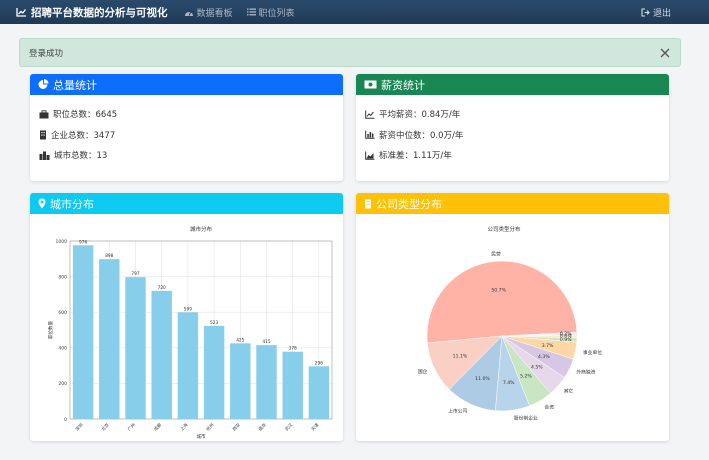 The height and width of the screenshot is (460, 709). What do you see at coordinates (270, 12) in the screenshot?
I see `nav-job-list: 职位列表` at bounding box center [270, 12].